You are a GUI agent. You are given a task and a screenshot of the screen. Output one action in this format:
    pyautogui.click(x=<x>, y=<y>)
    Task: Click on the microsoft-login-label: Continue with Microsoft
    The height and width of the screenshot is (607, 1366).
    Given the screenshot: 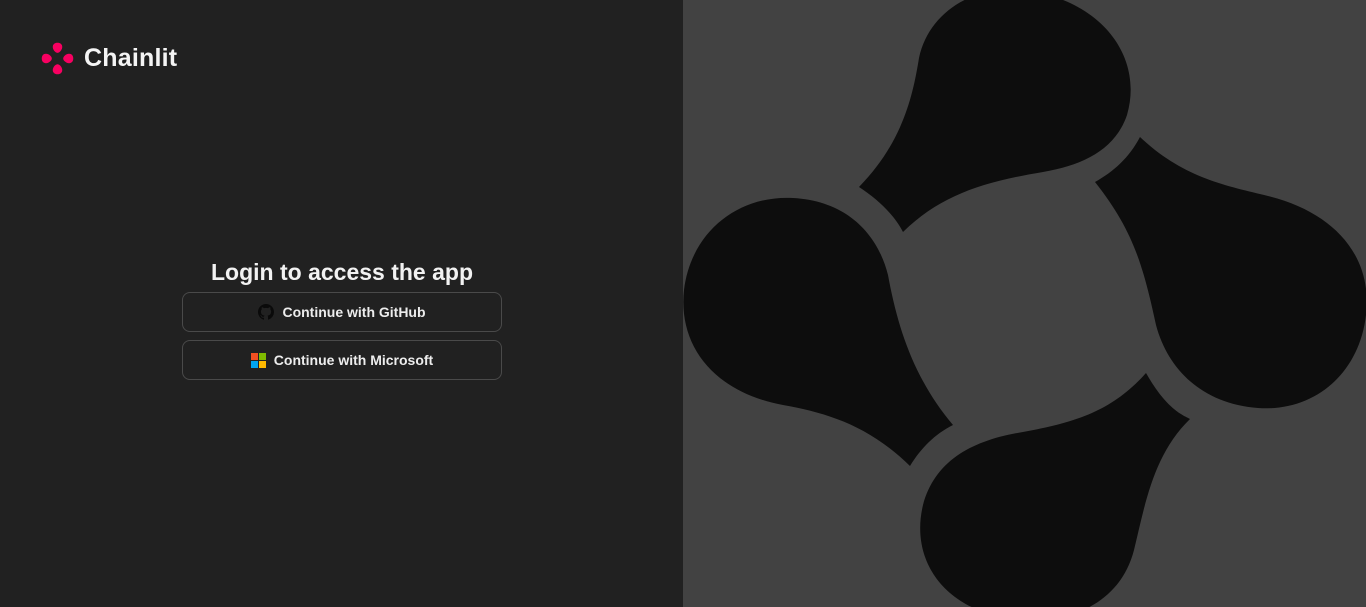 What is the action you would take?
    pyautogui.click(x=353, y=360)
    